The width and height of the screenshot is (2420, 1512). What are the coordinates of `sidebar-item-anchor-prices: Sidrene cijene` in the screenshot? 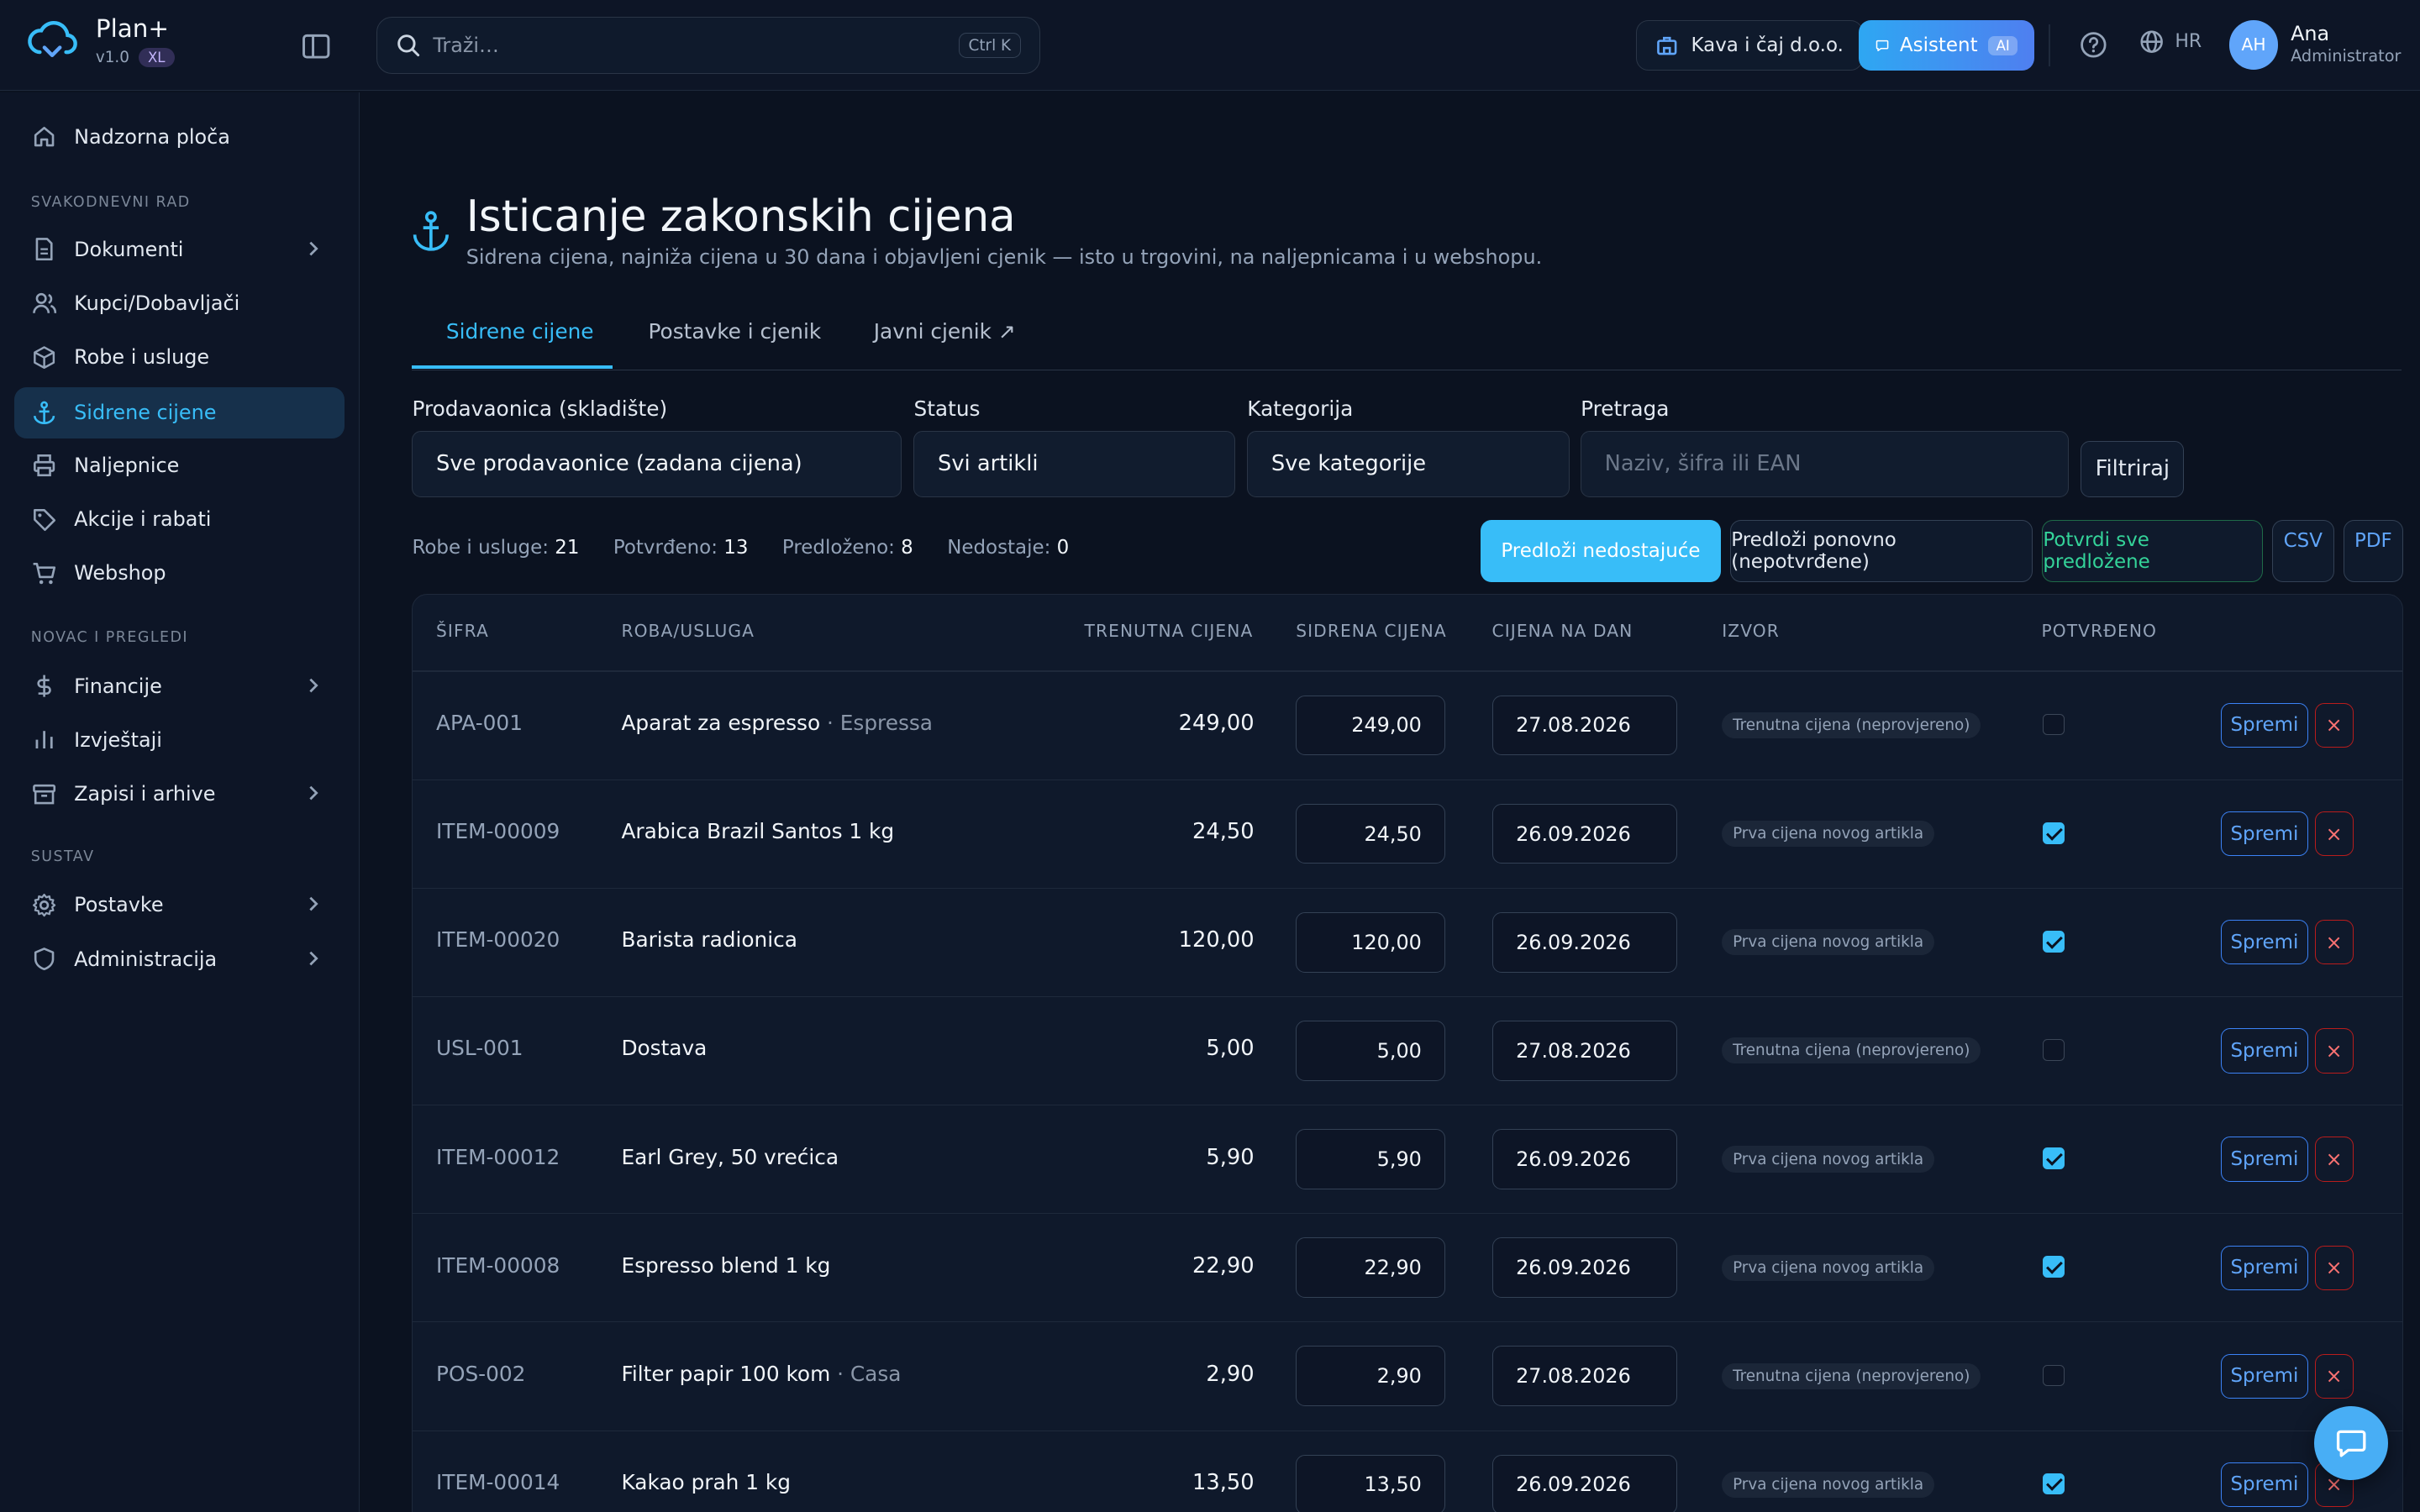 It's located at (179, 412).